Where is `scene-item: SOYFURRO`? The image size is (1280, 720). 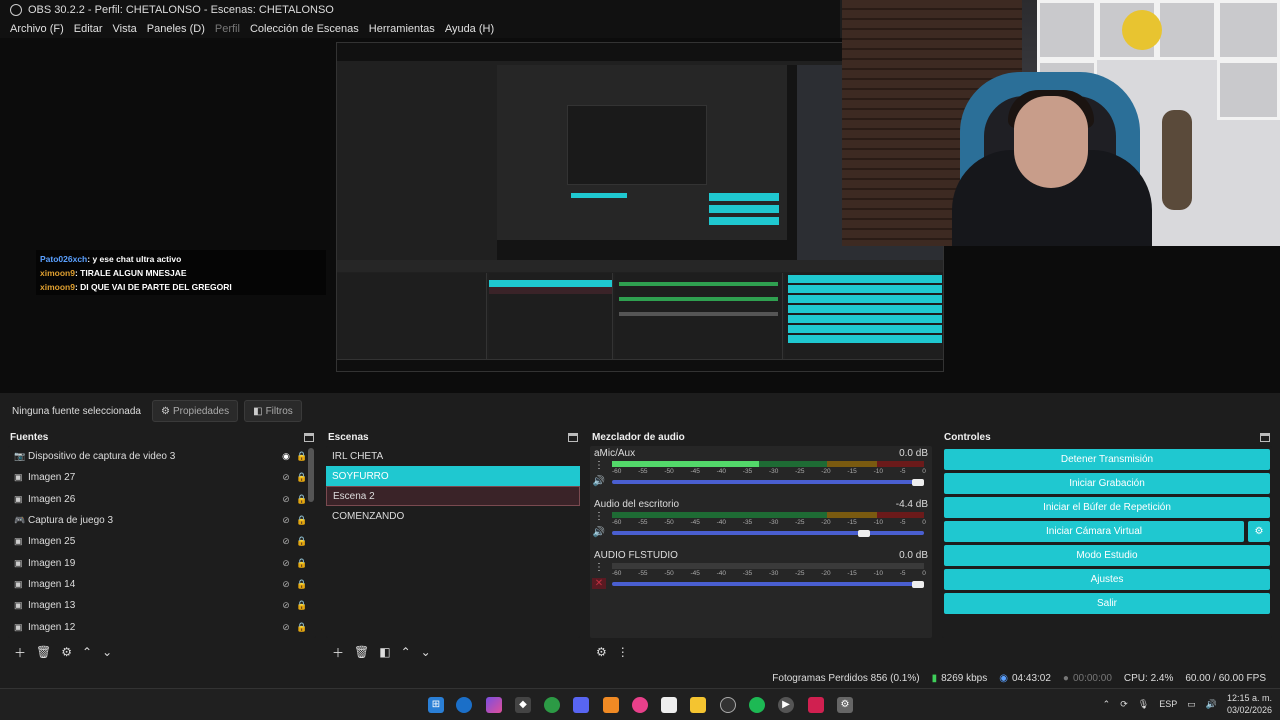 scene-item: SOYFURRO is located at coordinates (453, 476).